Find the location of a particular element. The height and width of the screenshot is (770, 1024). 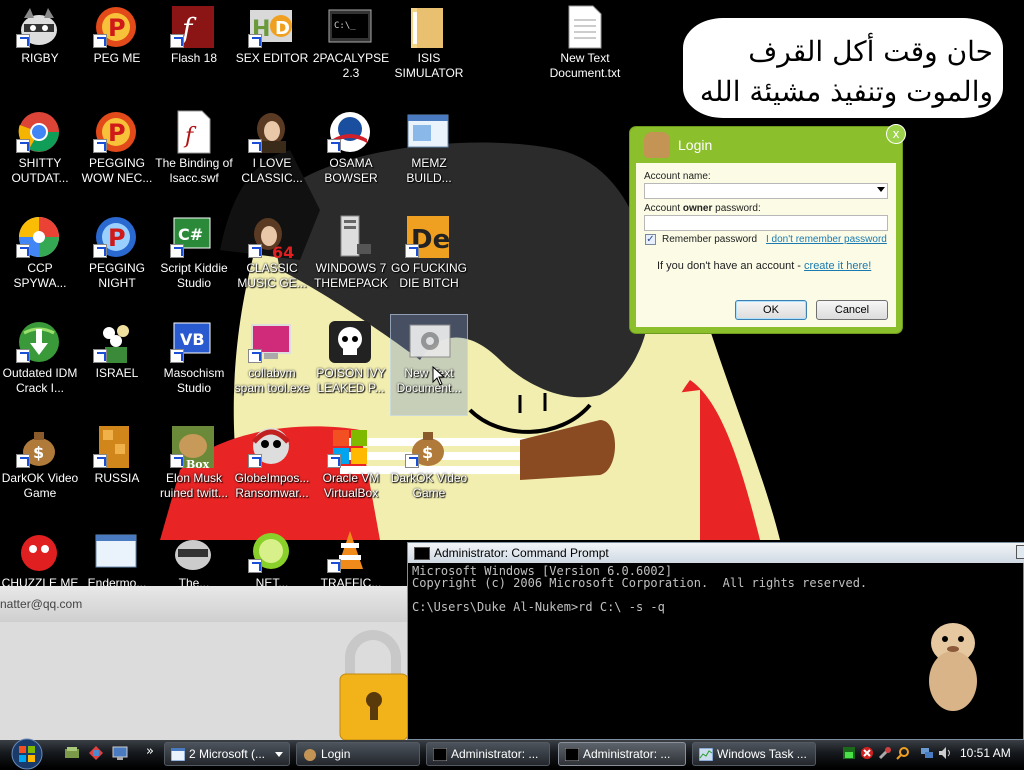

network-icon is located at coordinates (927, 753).